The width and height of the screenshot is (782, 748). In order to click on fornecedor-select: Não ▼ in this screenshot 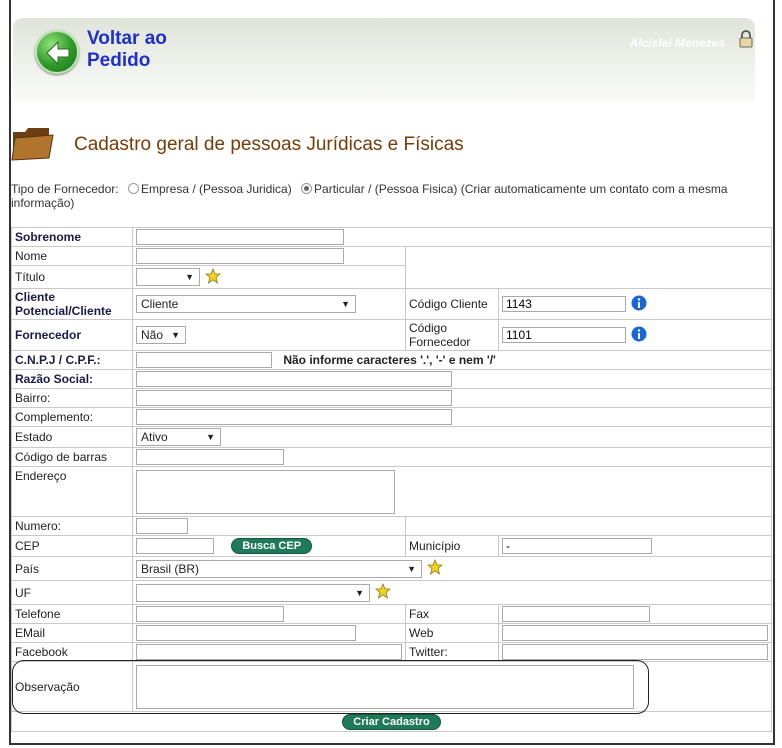, I will do `click(161, 335)`.